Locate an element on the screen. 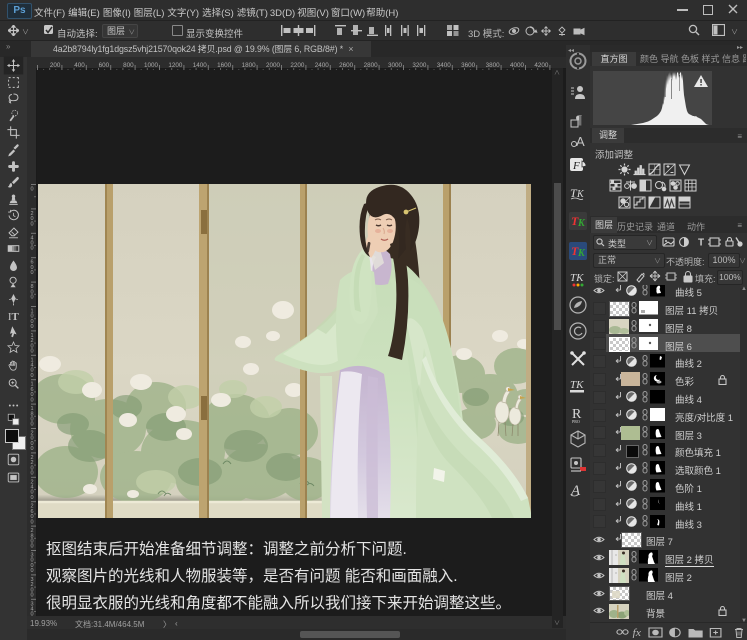 The width and height of the screenshot is (747, 640). svg-text: 1600 is located at coordinates (224, 65).